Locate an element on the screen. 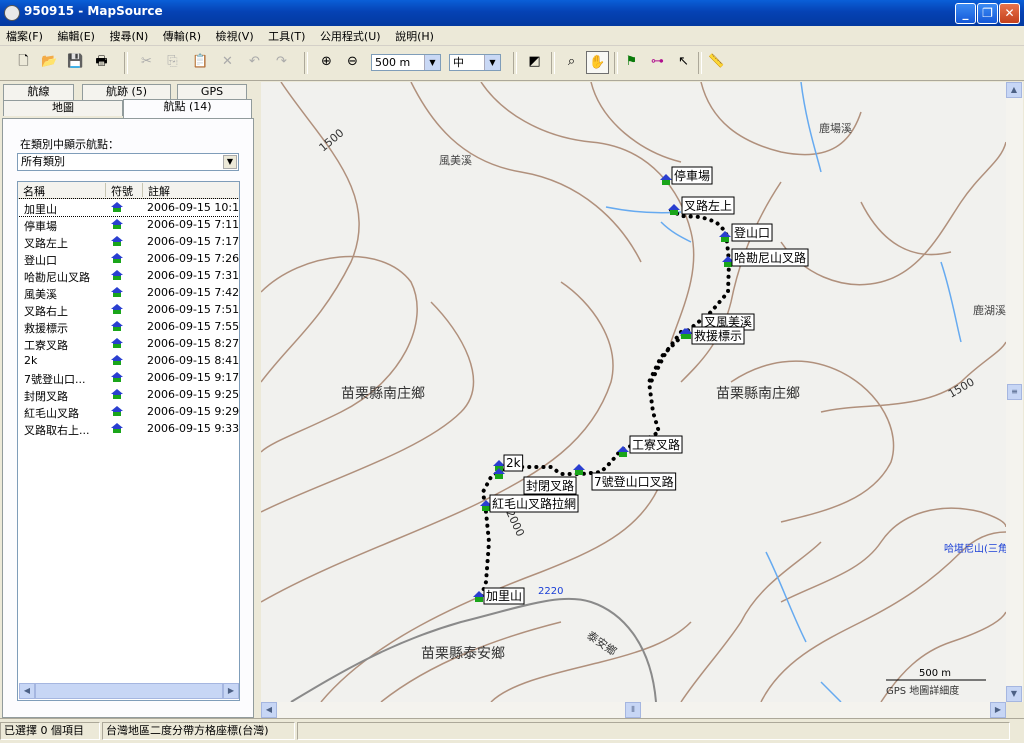  menu-utilities: 公用程式(U) is located at coordinates (350, 35).